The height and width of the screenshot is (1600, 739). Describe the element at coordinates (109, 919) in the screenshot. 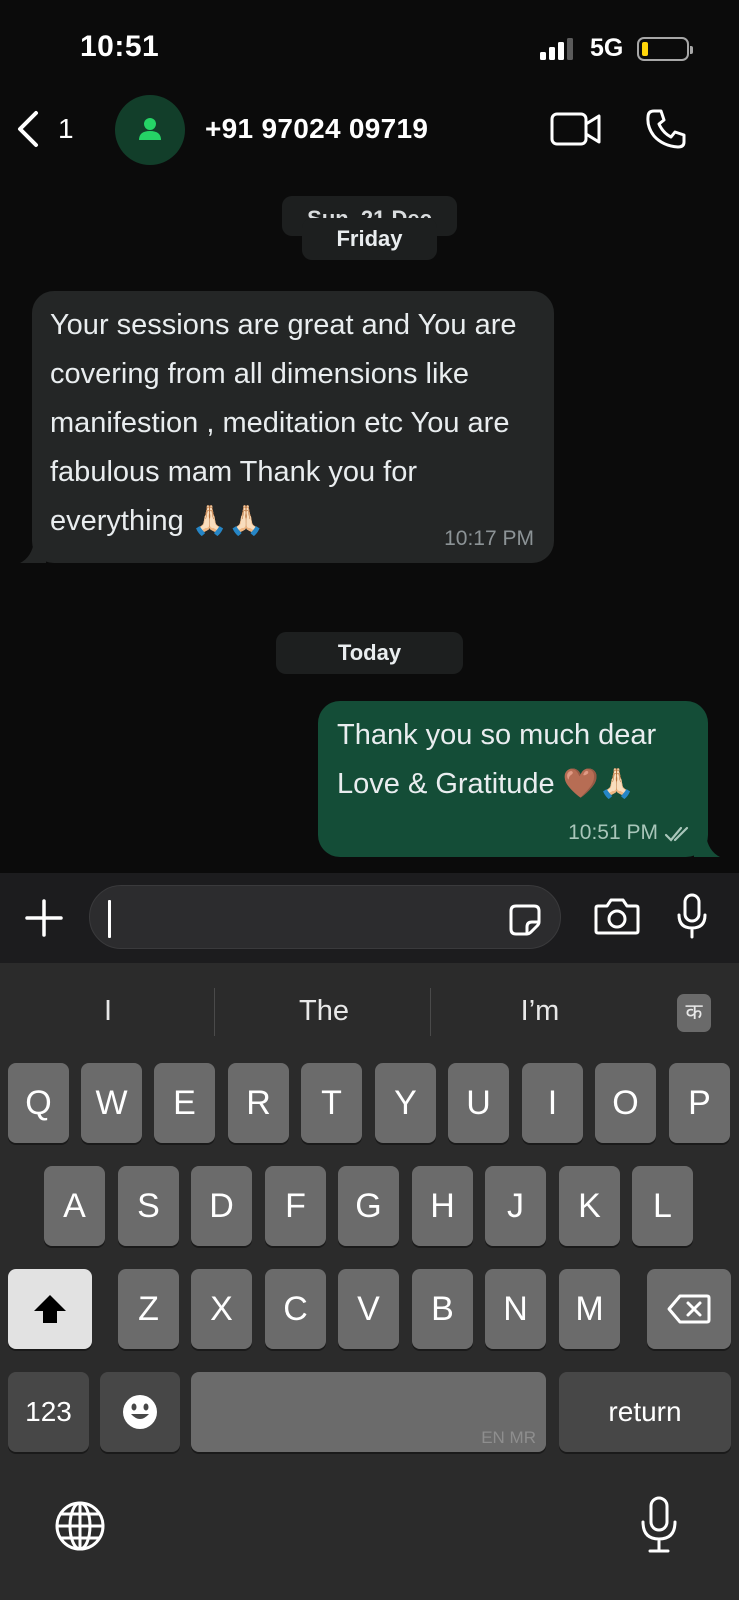

I see `text-cursor` at that location.